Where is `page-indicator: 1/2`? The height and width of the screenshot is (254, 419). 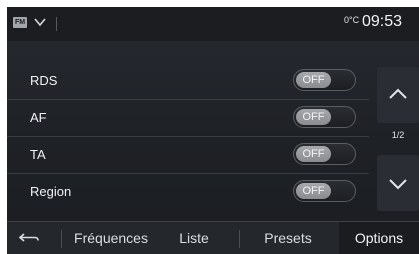 page-indicator: 1/2 is located at coordinates (398, 135).